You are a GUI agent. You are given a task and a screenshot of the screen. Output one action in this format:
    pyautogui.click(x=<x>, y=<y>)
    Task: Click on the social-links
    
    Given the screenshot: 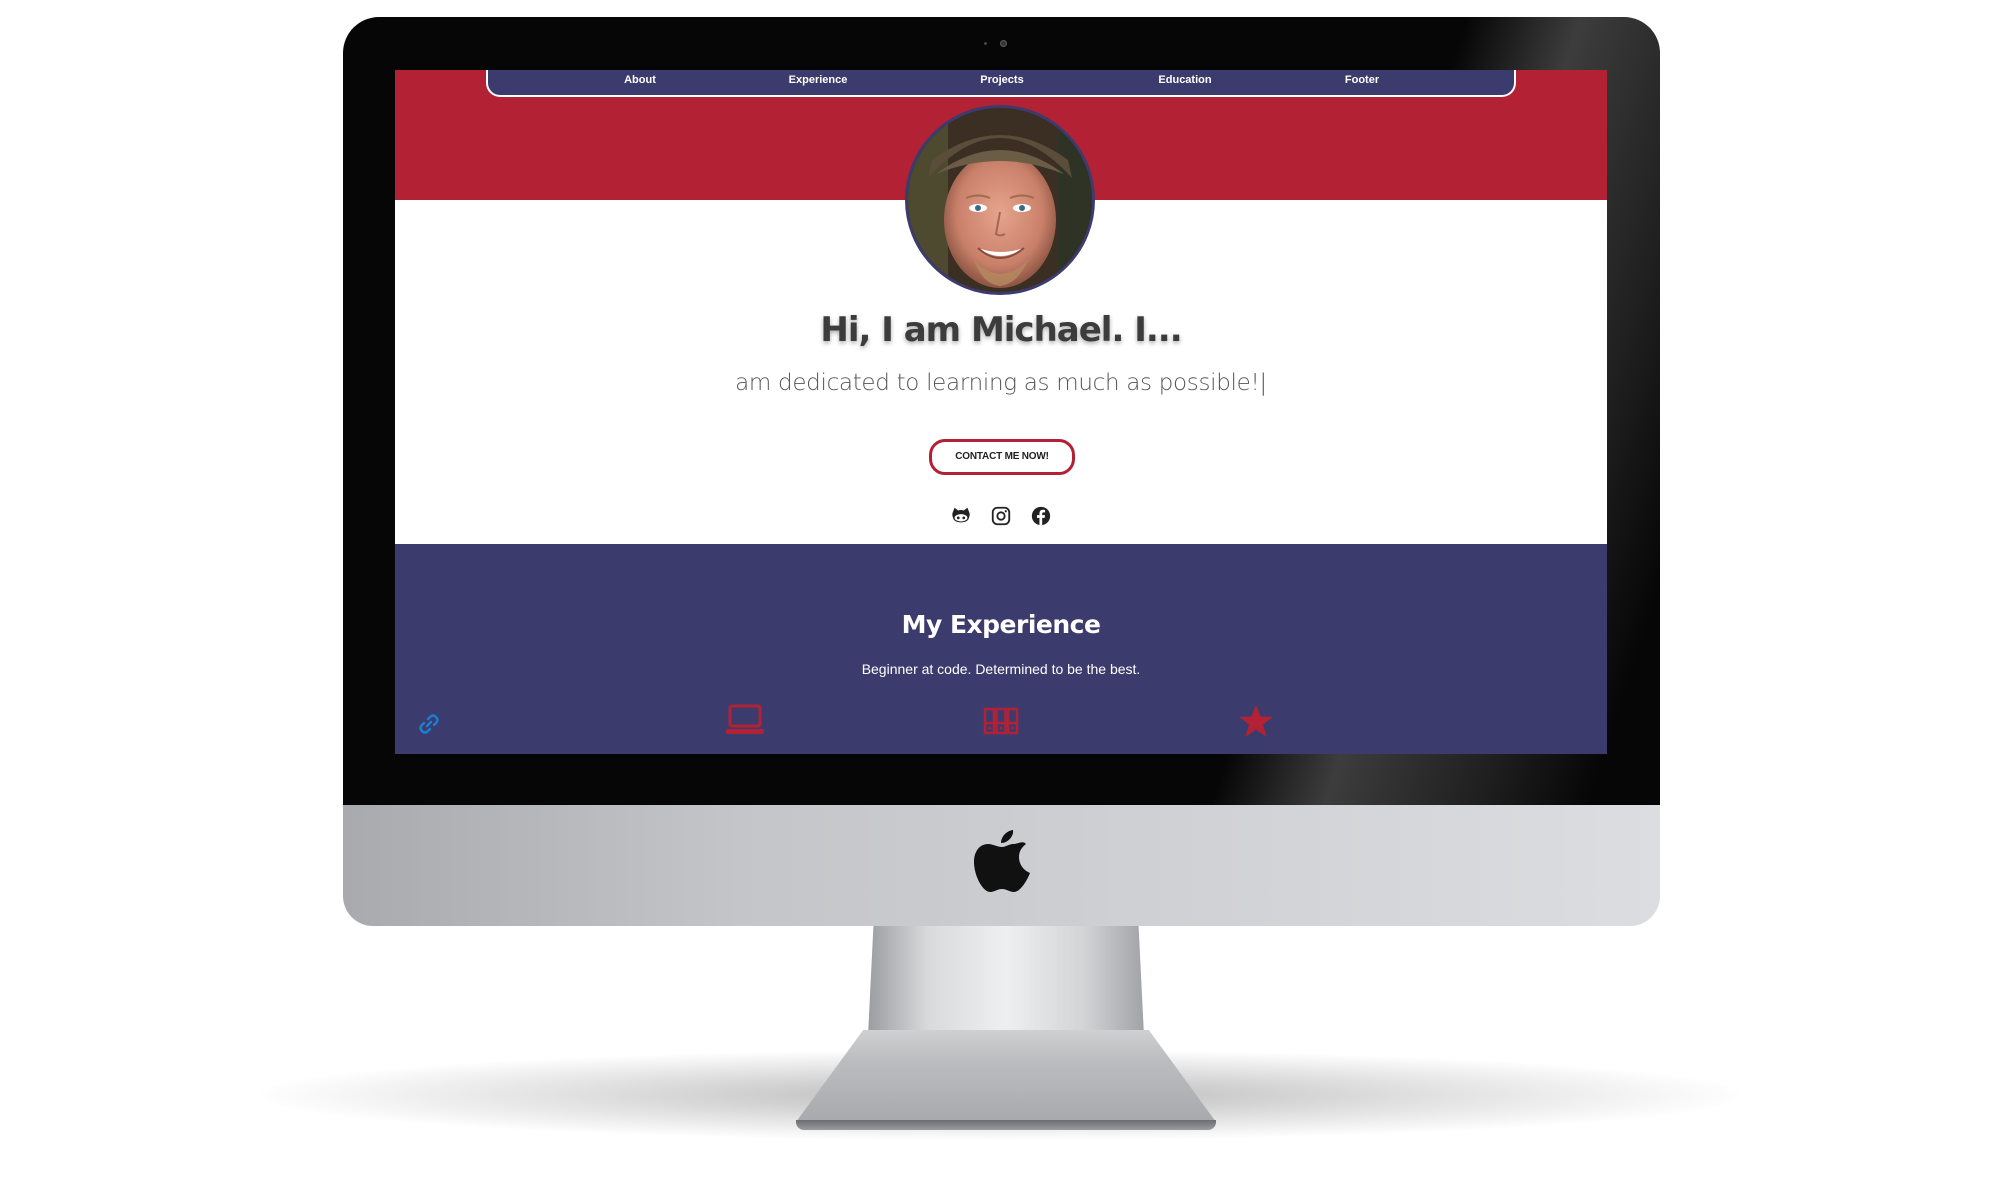 What is the action you would take?
    pyautogui.click(x=1001, y=517)
    